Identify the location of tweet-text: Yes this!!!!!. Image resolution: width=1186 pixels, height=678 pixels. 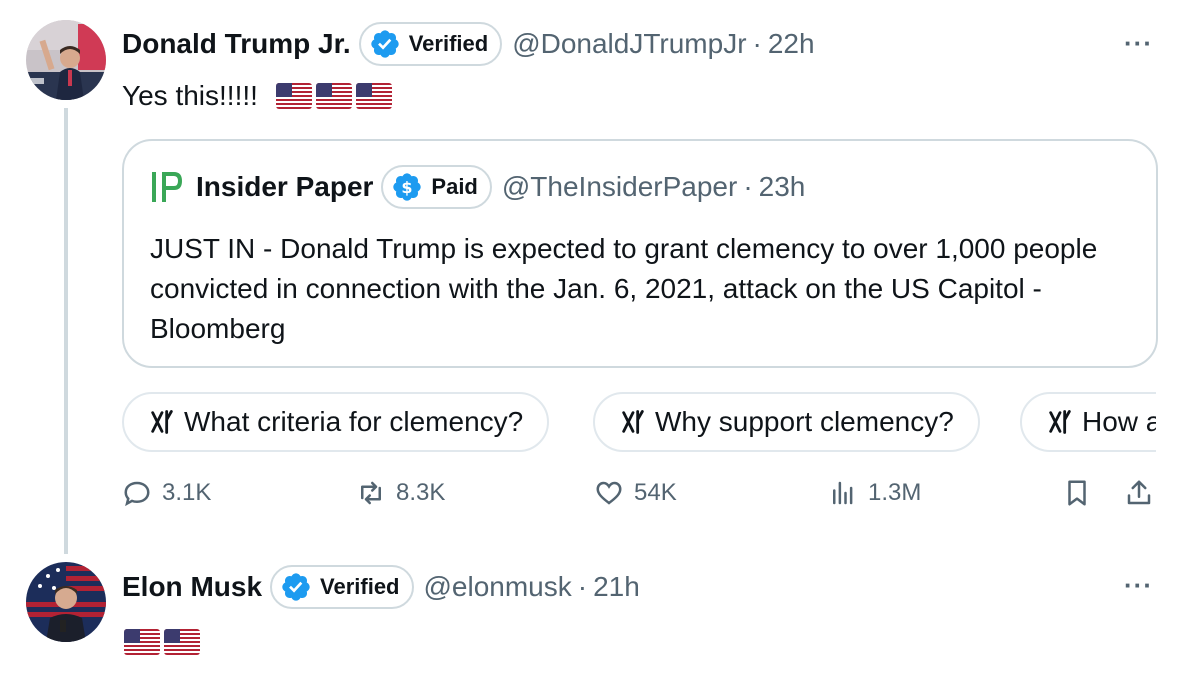
(257, 96).